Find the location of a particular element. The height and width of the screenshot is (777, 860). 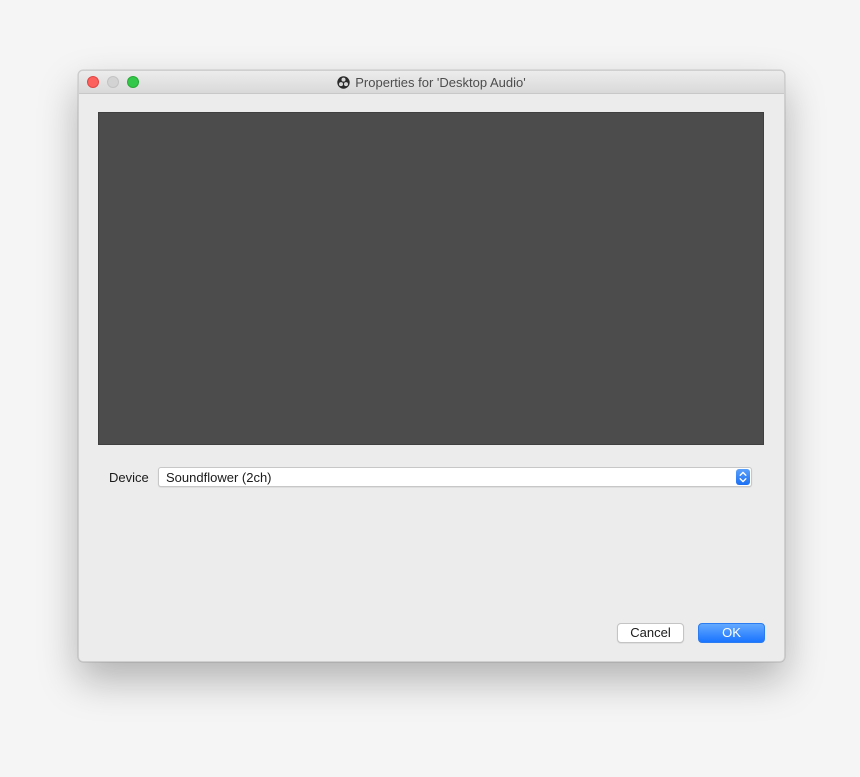

title-bar: Properties for 'Desktop Audio' is located at coordinates (431, 82).